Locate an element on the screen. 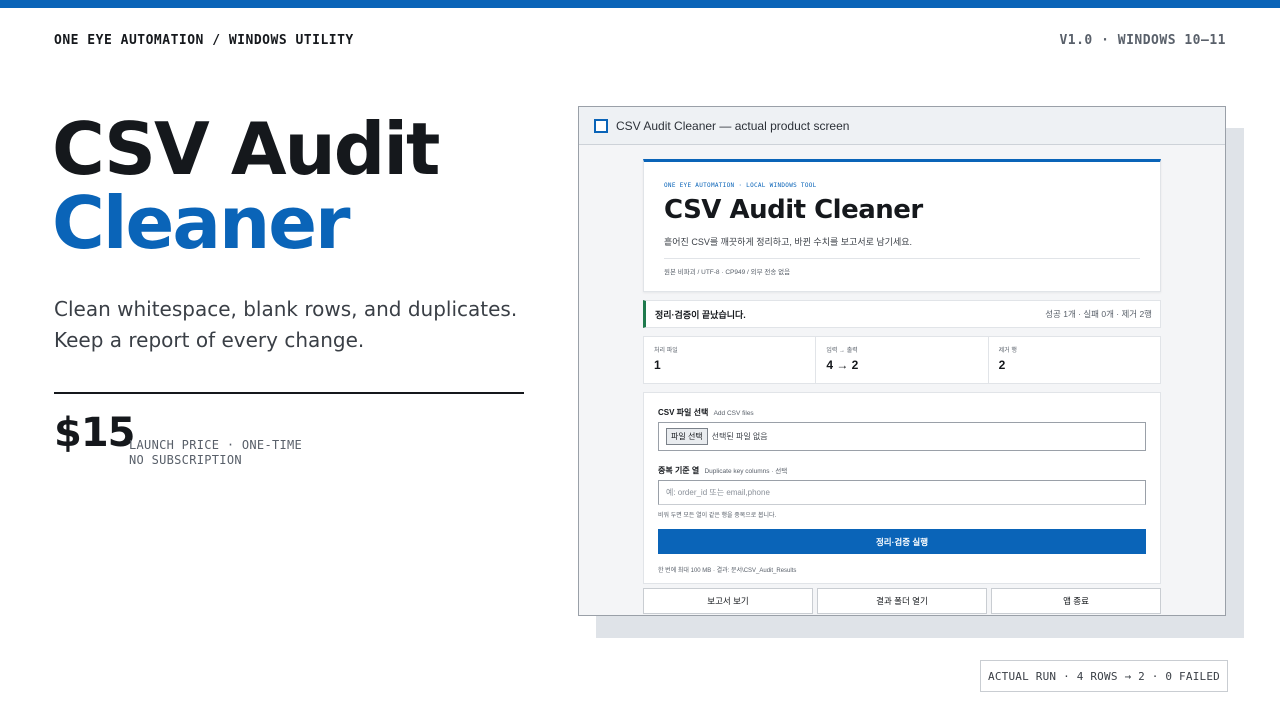 This screenshot has height=720, width=1280. version-line: V1.0 · WINDOWS 10–11 is located at coordinates (1142, 40).